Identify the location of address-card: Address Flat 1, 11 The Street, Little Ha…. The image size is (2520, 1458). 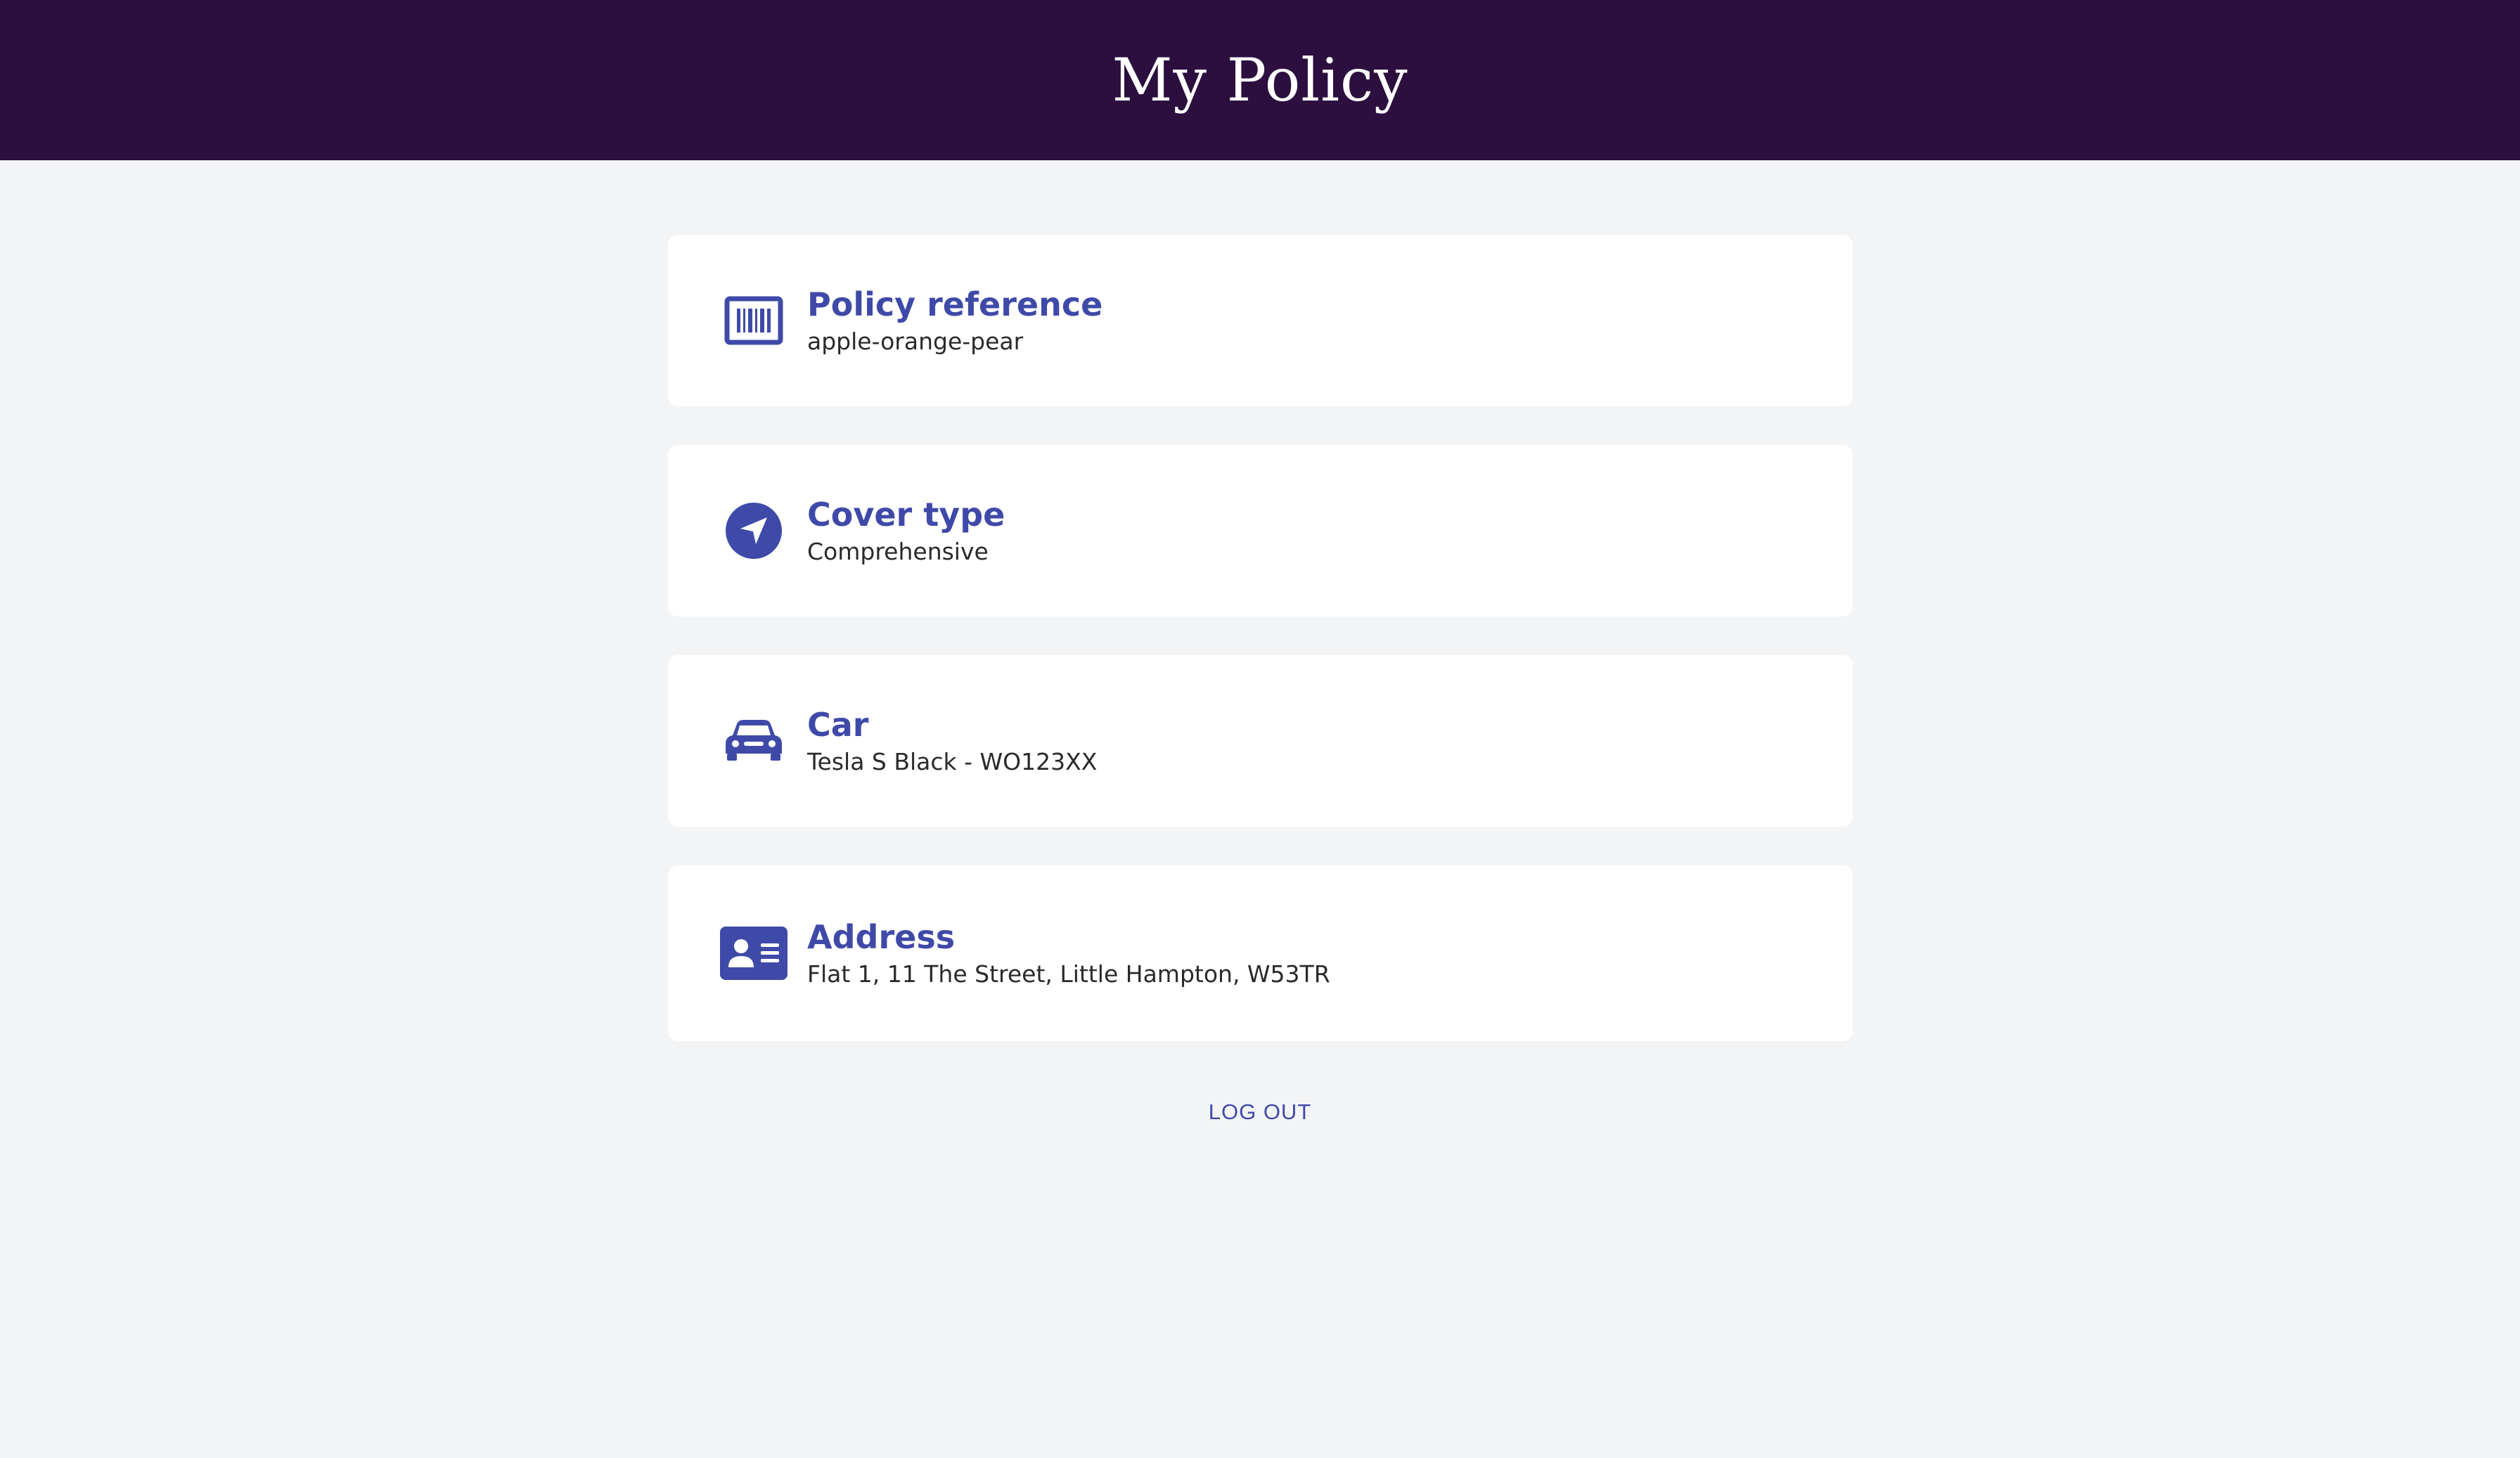
(1260, 953).